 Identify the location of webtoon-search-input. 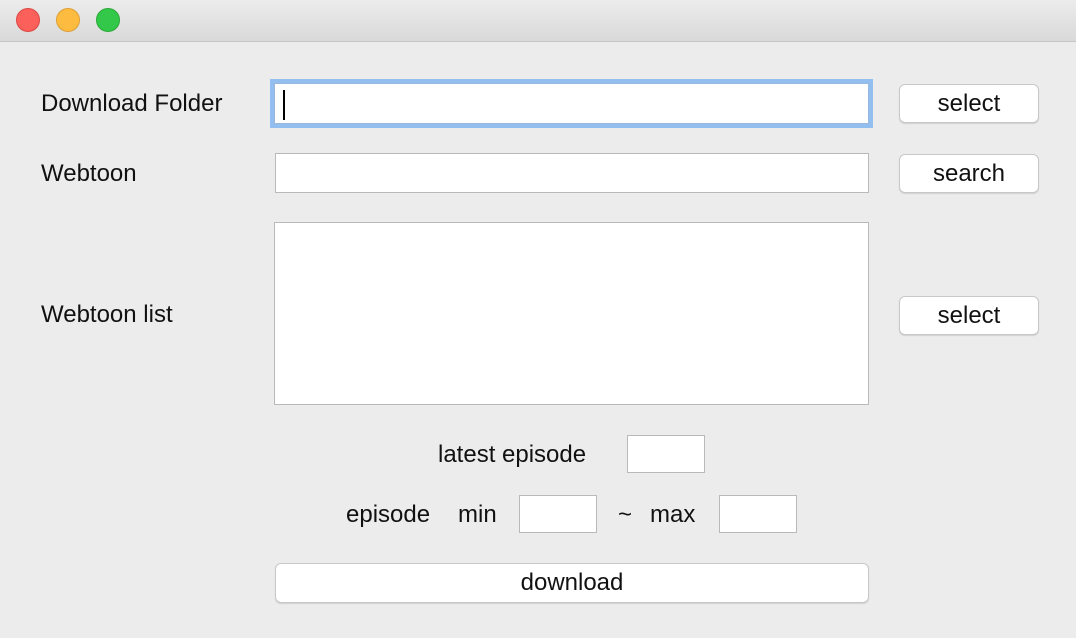
(572, 173).